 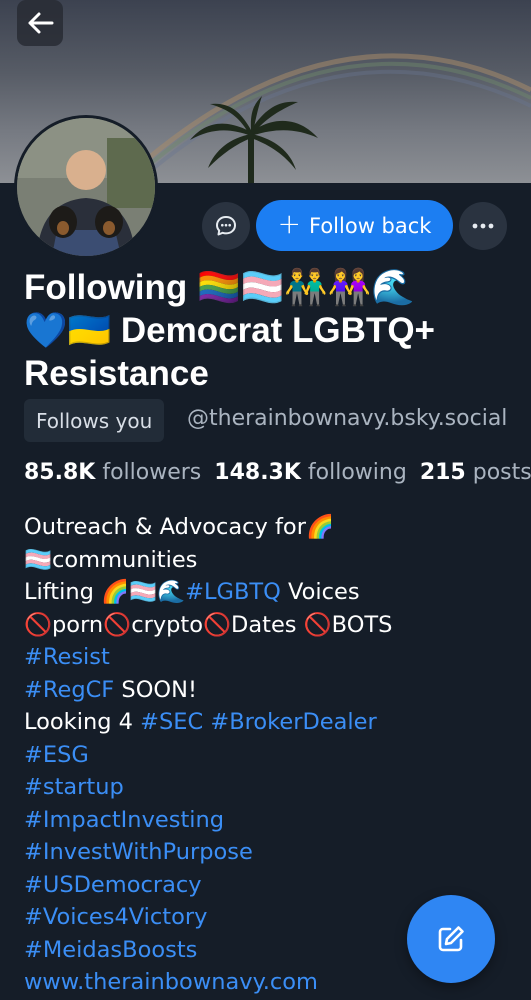 I want to click on profile-stats: 85.8K followers 148.3K following 215 posts, so click(x=277, y=472).